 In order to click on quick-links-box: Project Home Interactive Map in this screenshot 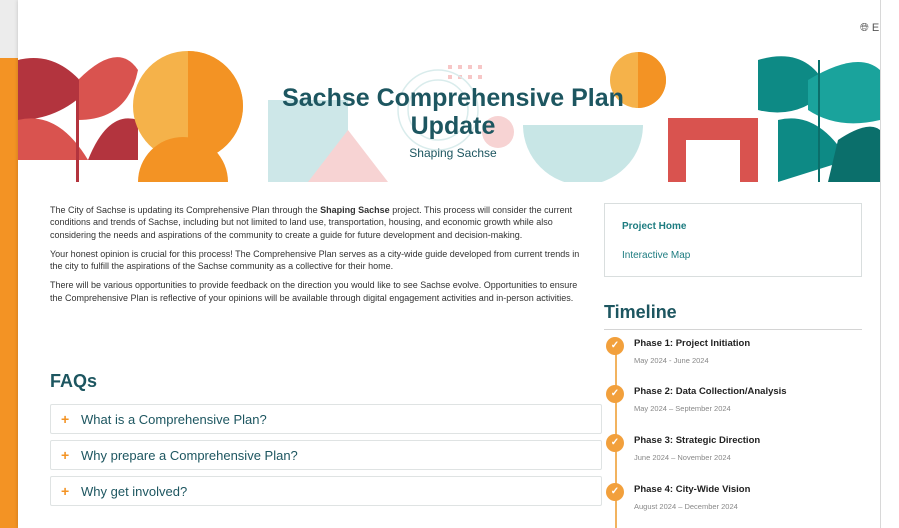, I will do `click(733, 240)`.